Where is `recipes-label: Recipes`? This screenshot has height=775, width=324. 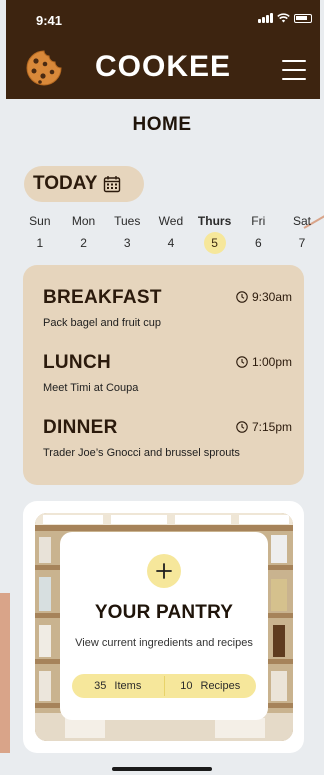
recipes-label: Recipes is located at coordinates (220, 686).